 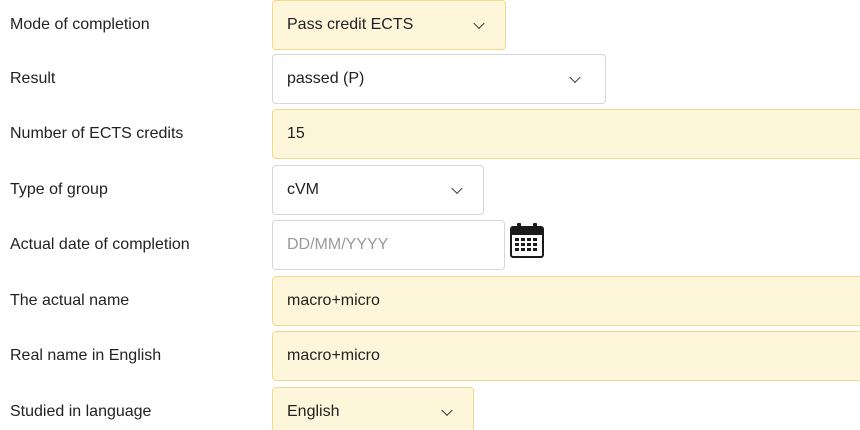 I want to click on studied-language-label: Studied in language, so click(x=81, y=411).